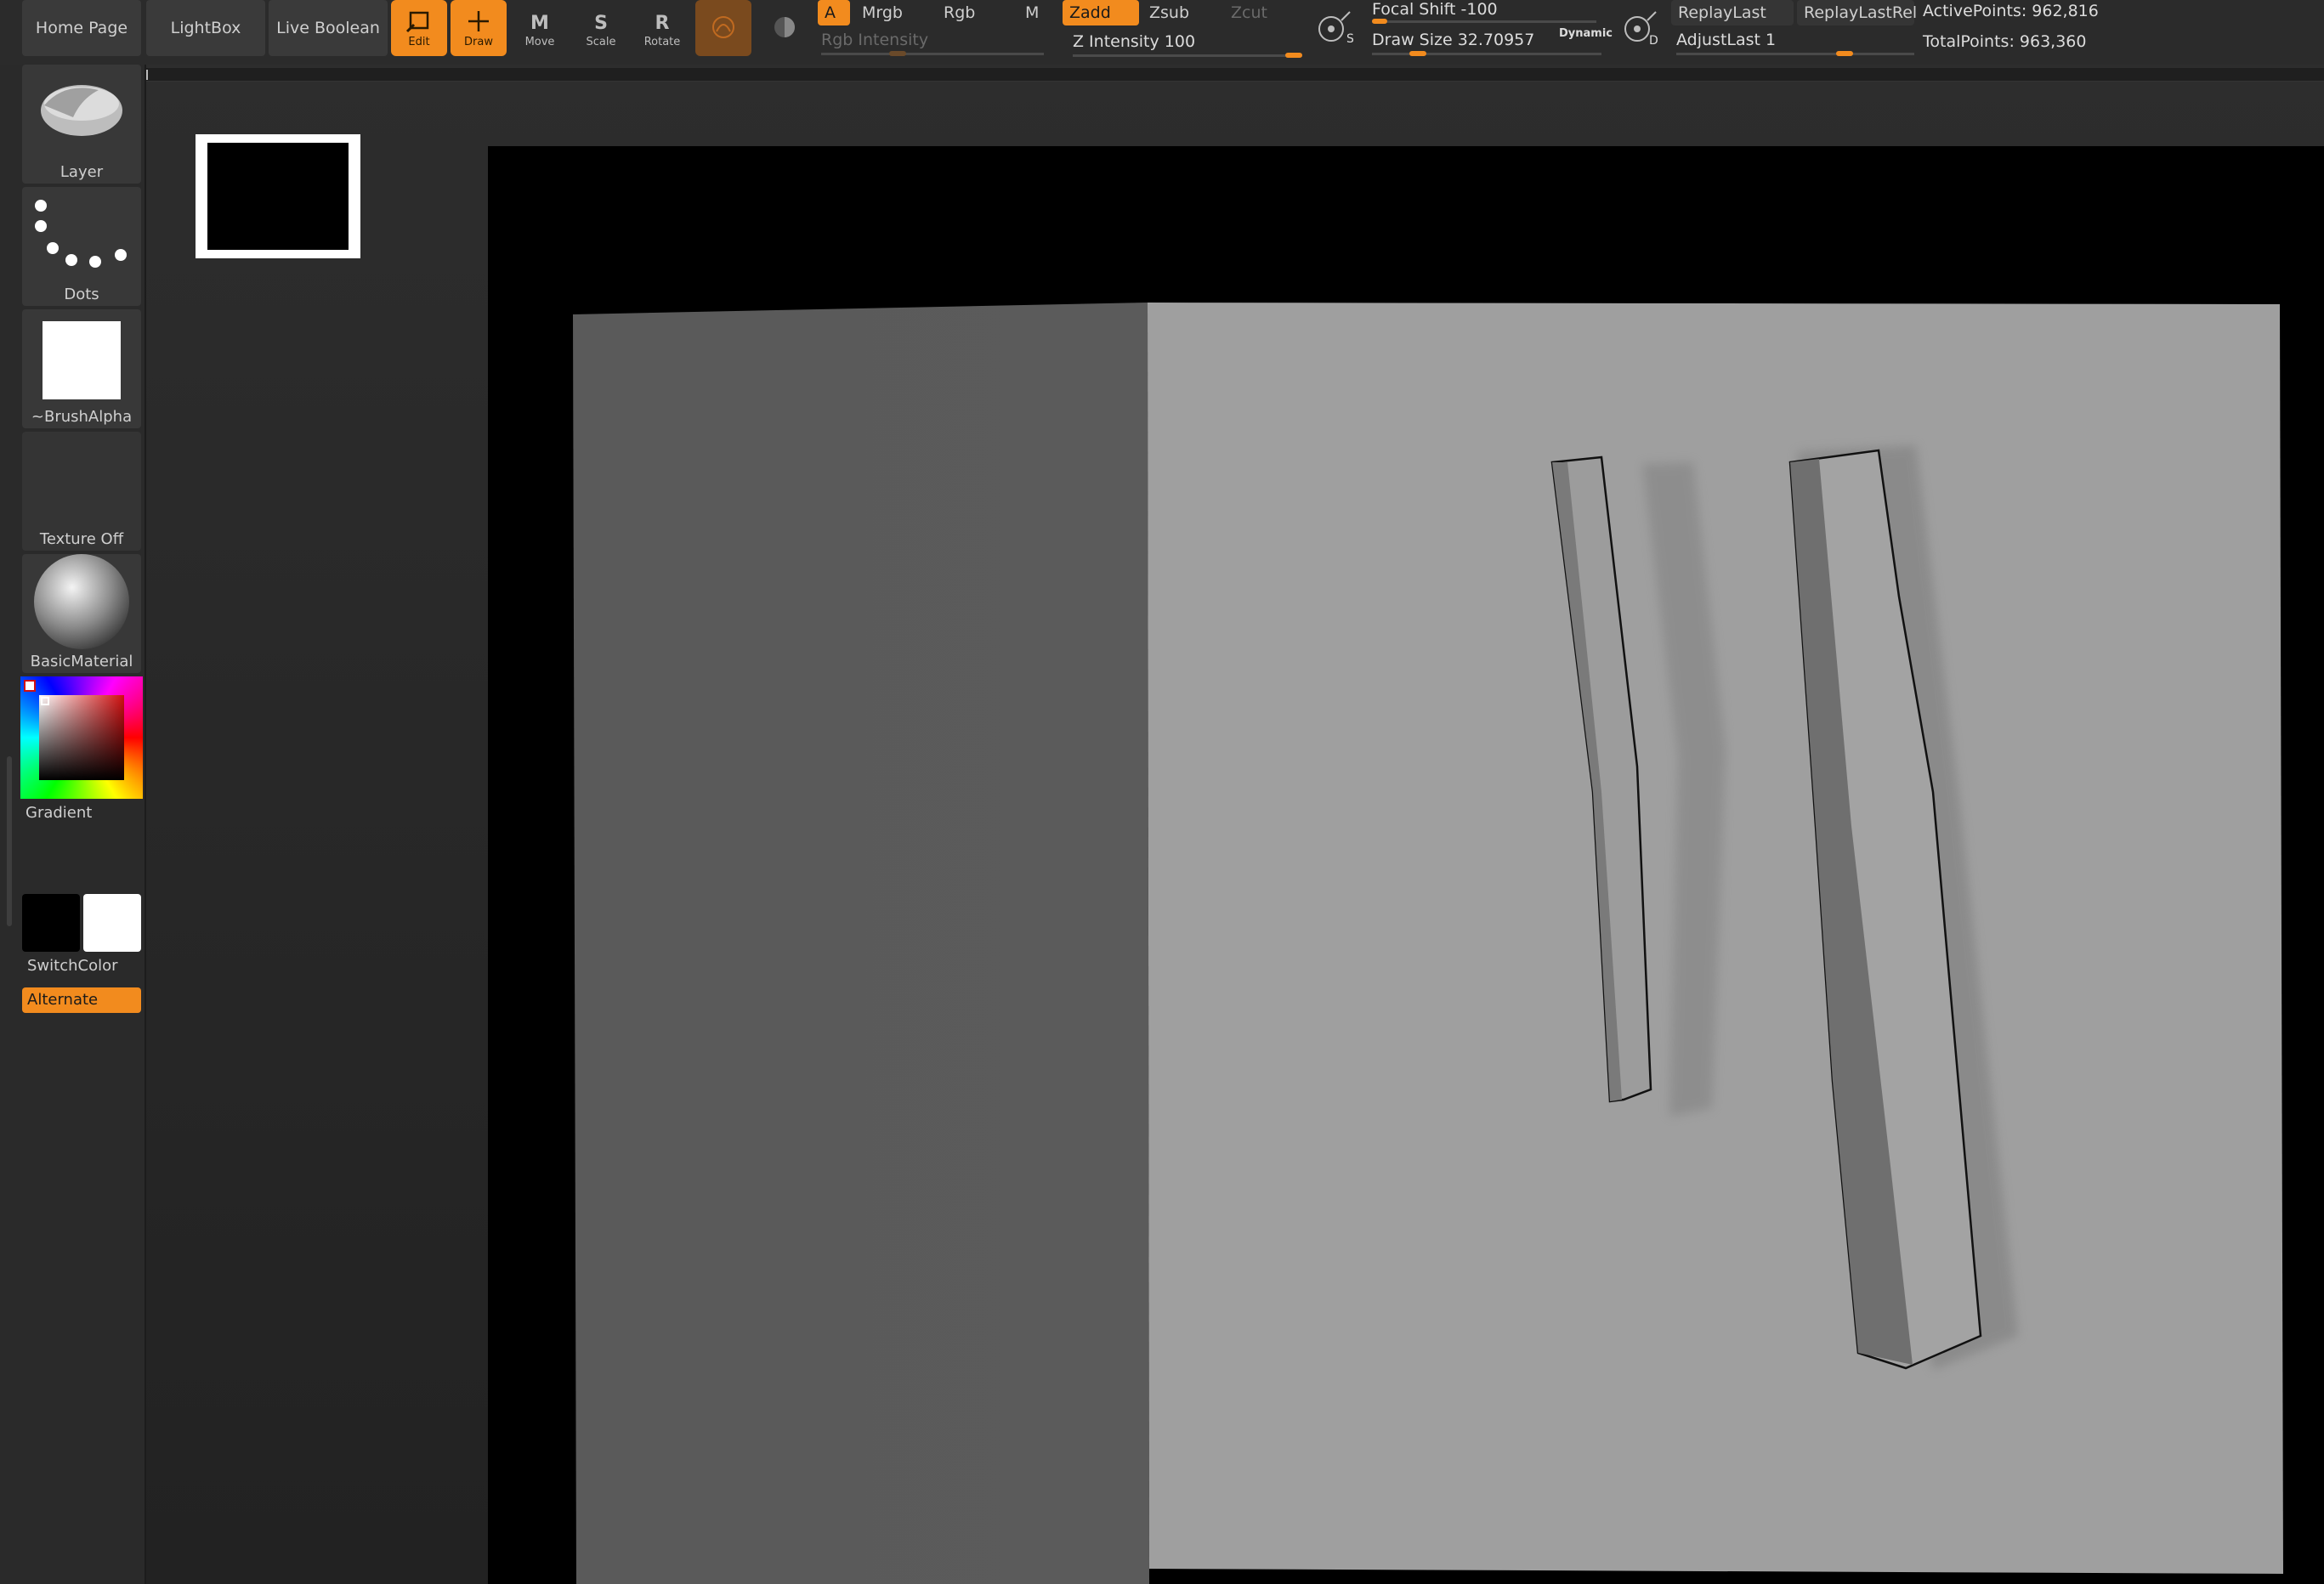 This screenshot has height=1584, width=2324. I want to click on scale-icon: S, so click(601, 23).